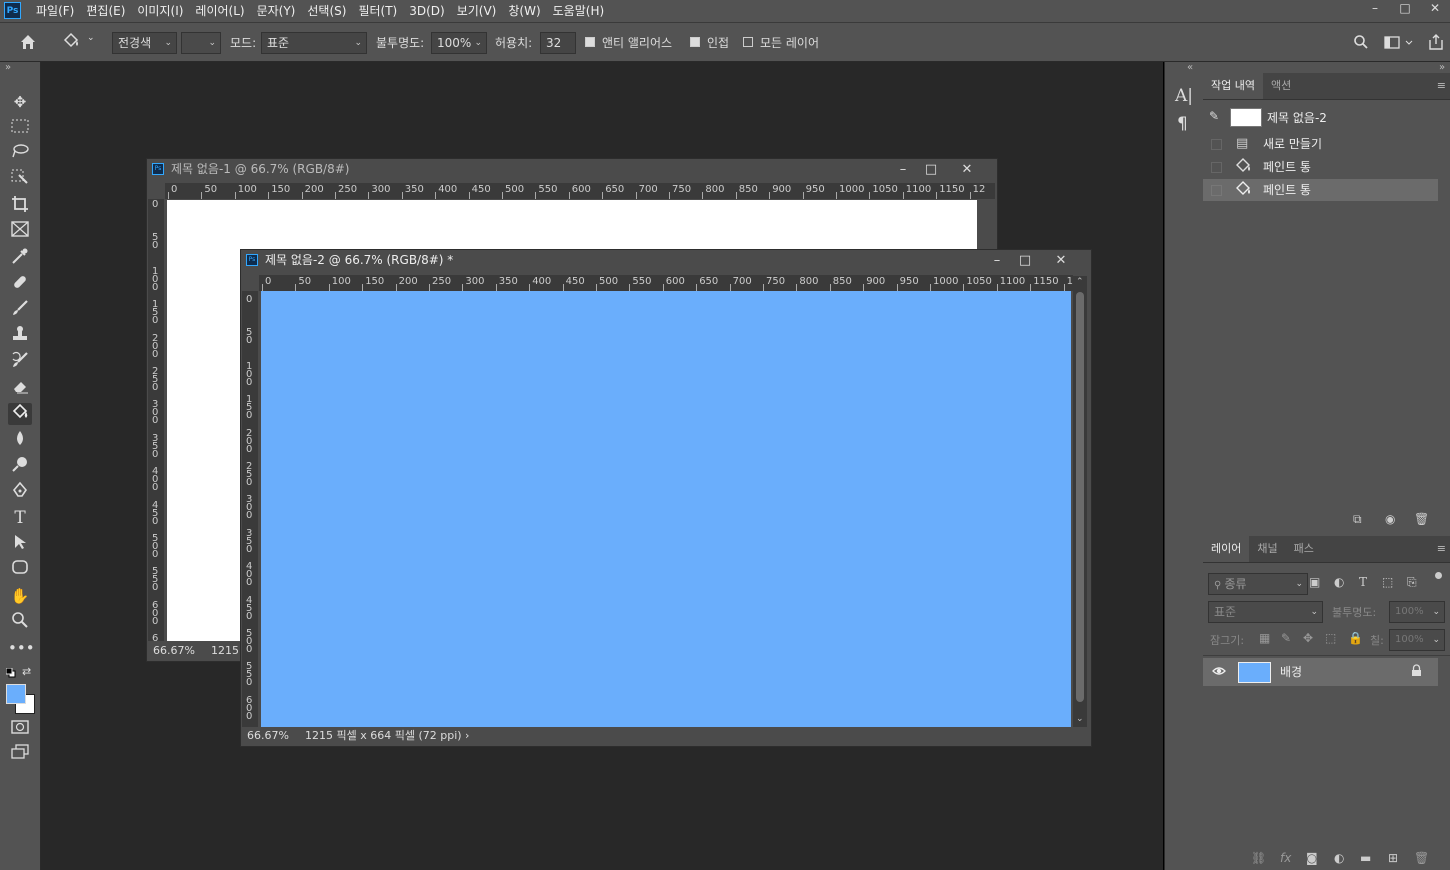 The width and height of the screenshot is (1450, 870). What do you see at coordinates (1435, 8) in the screenshot?
I see `close-button: ✕` at bounding box center [1435, 8].